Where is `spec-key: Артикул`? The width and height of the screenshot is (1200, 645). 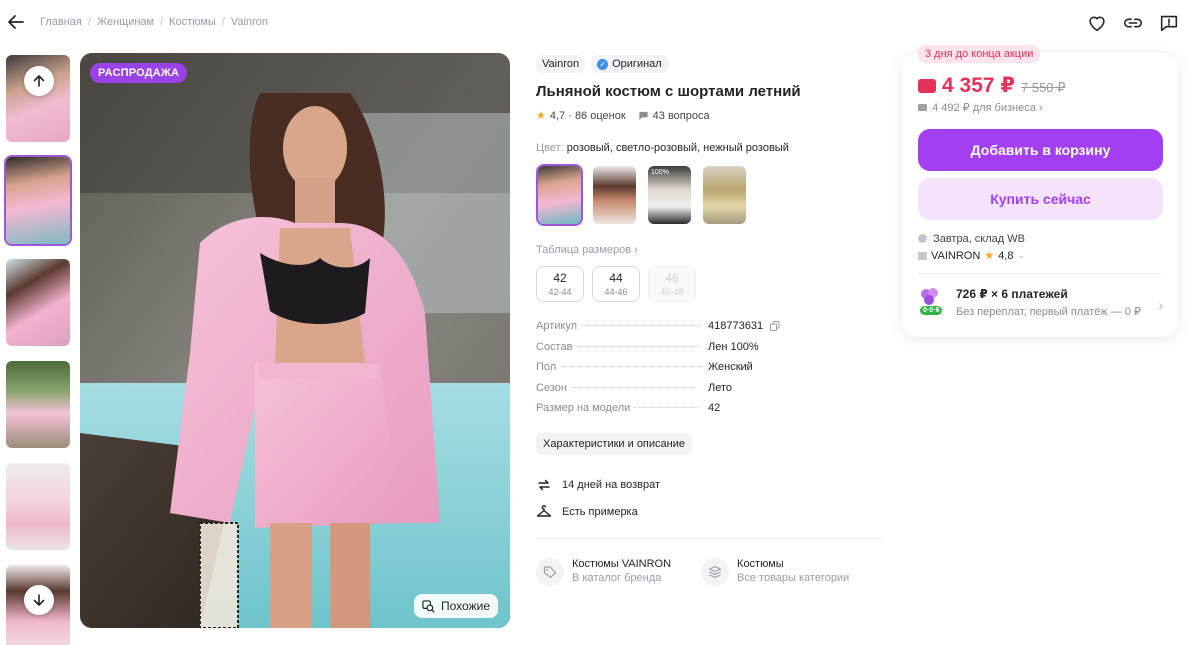
spec-key: Артикул is located at coordinates (557, 326).